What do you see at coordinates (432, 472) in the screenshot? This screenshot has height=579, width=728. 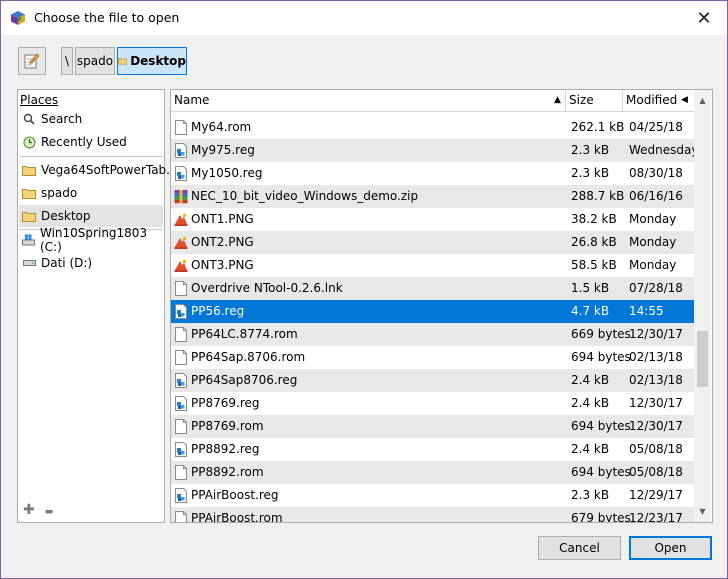 I see `file-row: PP8892.rom 694 bytes 05/08/18` at bounding box center [432, 472].